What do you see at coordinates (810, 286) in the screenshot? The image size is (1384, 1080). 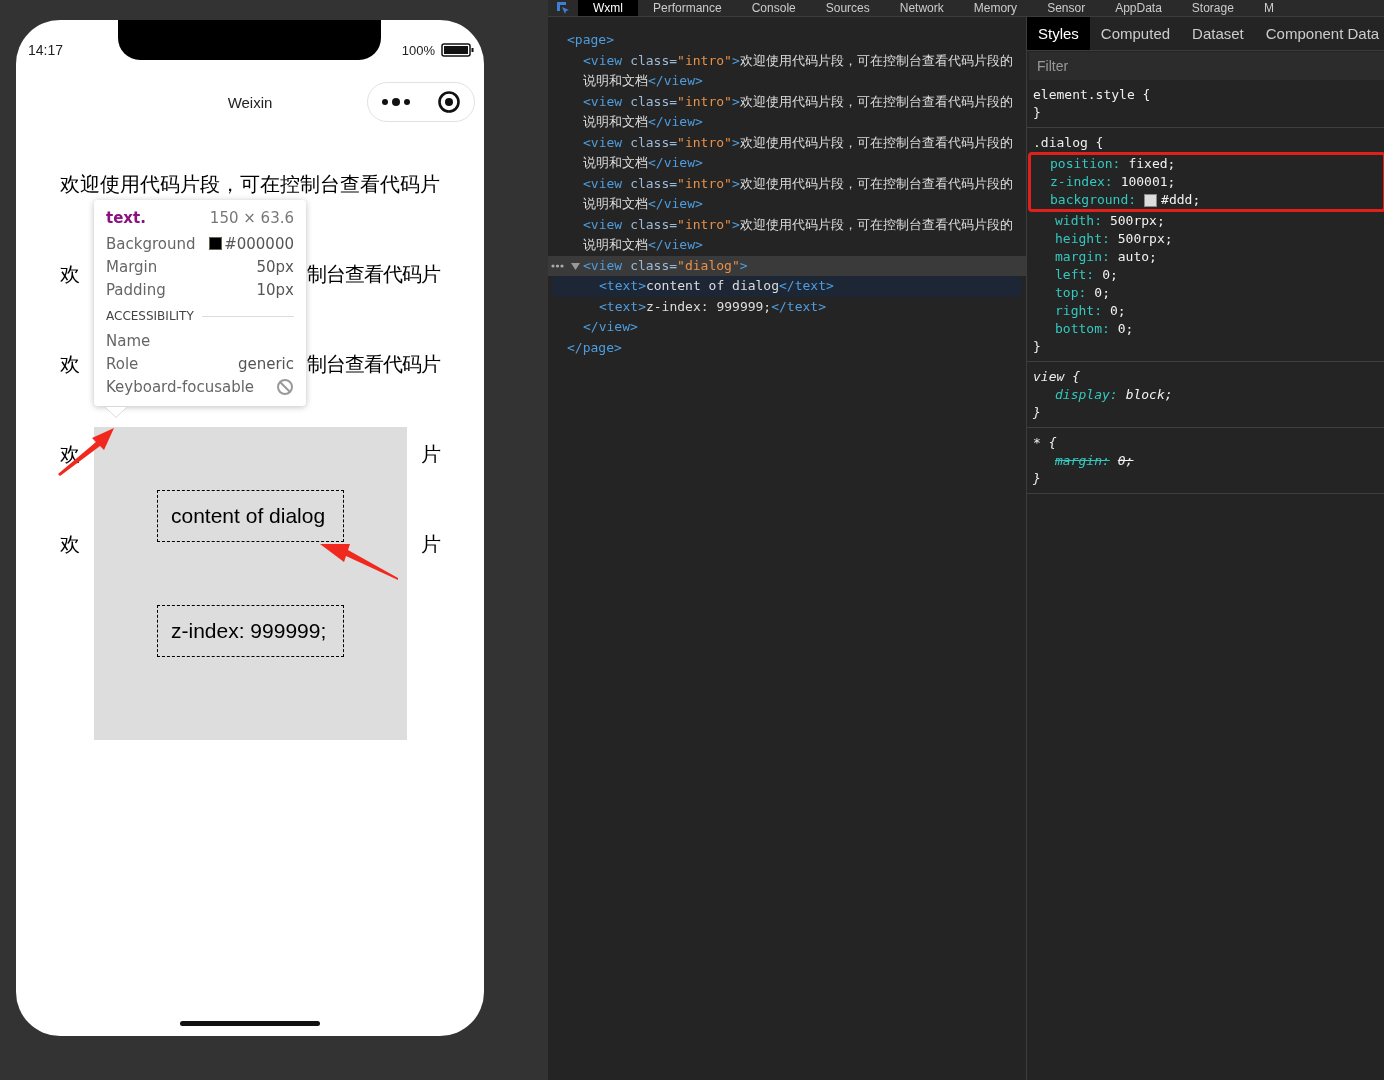 I see `dom-node: <text>content of dialog</text>` at bounding box center [810, 286].